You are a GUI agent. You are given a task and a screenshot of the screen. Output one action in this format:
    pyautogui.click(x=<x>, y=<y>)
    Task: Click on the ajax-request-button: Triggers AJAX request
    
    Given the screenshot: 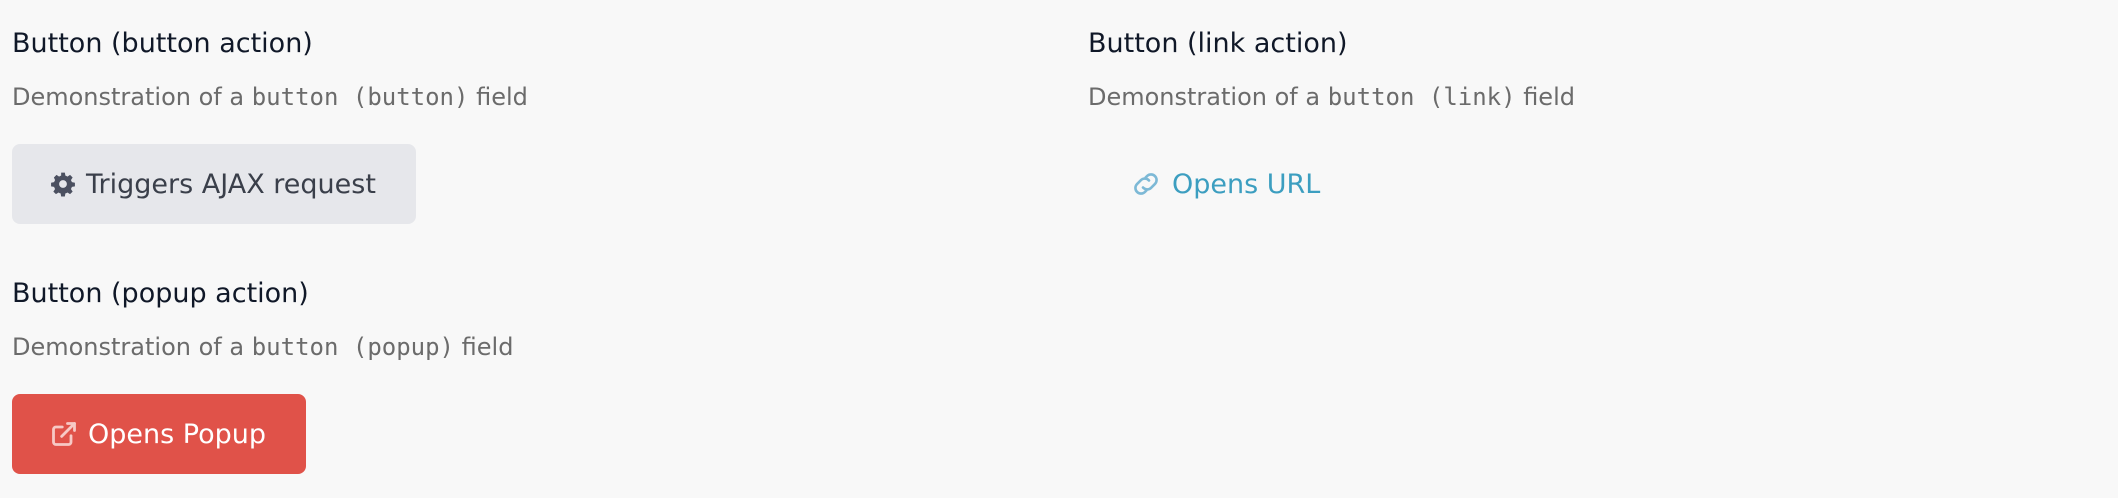 What is the action you would take?
    pyautogui.click(x=214, y=184)
    